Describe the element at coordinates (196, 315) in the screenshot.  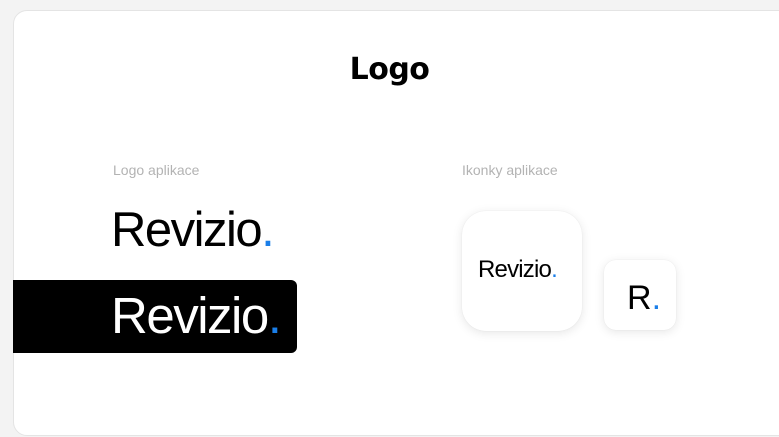
I see `logo-dark-wordmark: Revizio.` at that location.